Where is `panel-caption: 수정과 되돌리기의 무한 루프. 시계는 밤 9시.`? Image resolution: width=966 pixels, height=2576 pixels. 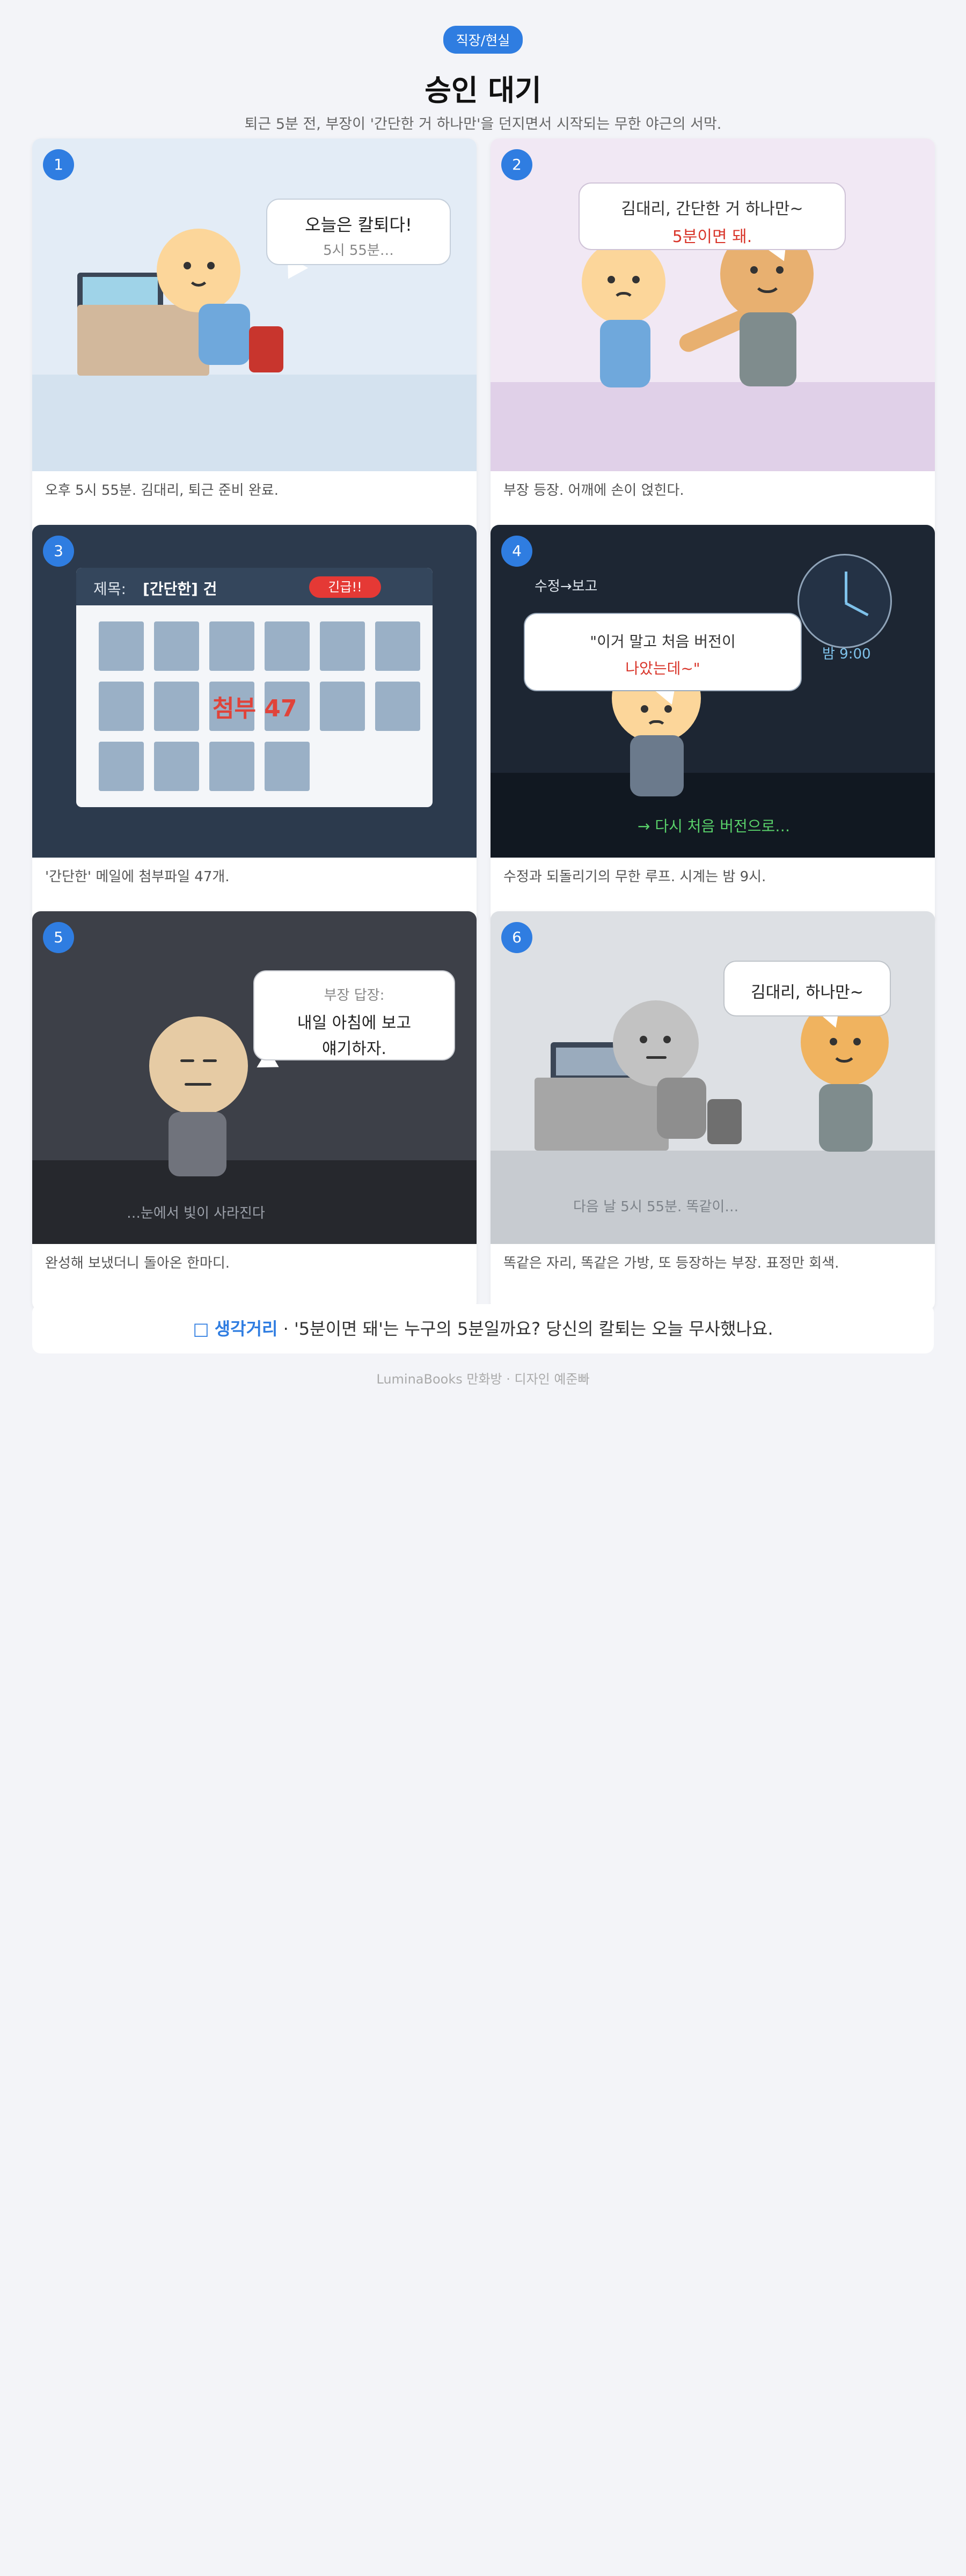
panel-caption: 수정과 되돌리기의 무한 루프. 시계는 밤 9시. is located at coordinates (634, 877).